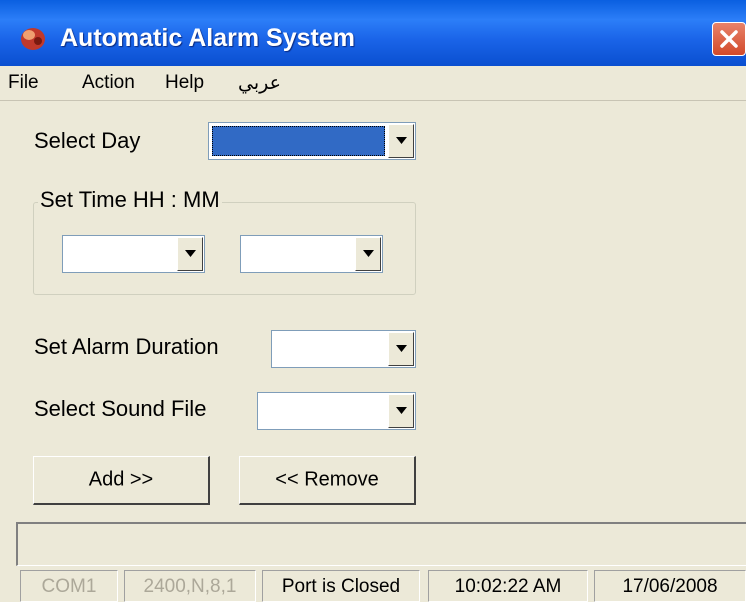 The image size is (746, 602). I want to click on minute-value, so click(298, 254).